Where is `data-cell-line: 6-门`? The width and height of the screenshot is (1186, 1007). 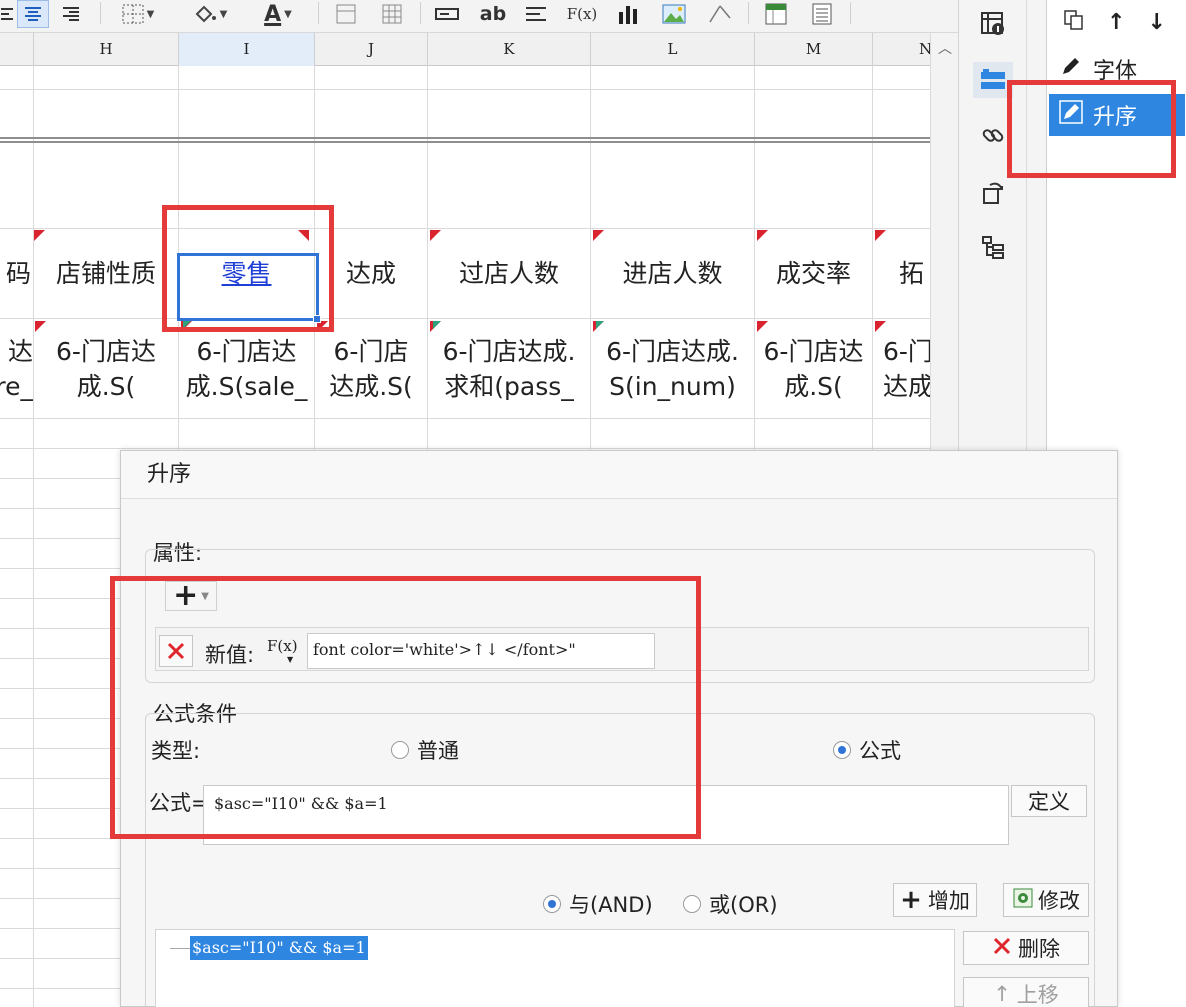 data-cell-line: 6-门 is located at coordinates (906, 351).